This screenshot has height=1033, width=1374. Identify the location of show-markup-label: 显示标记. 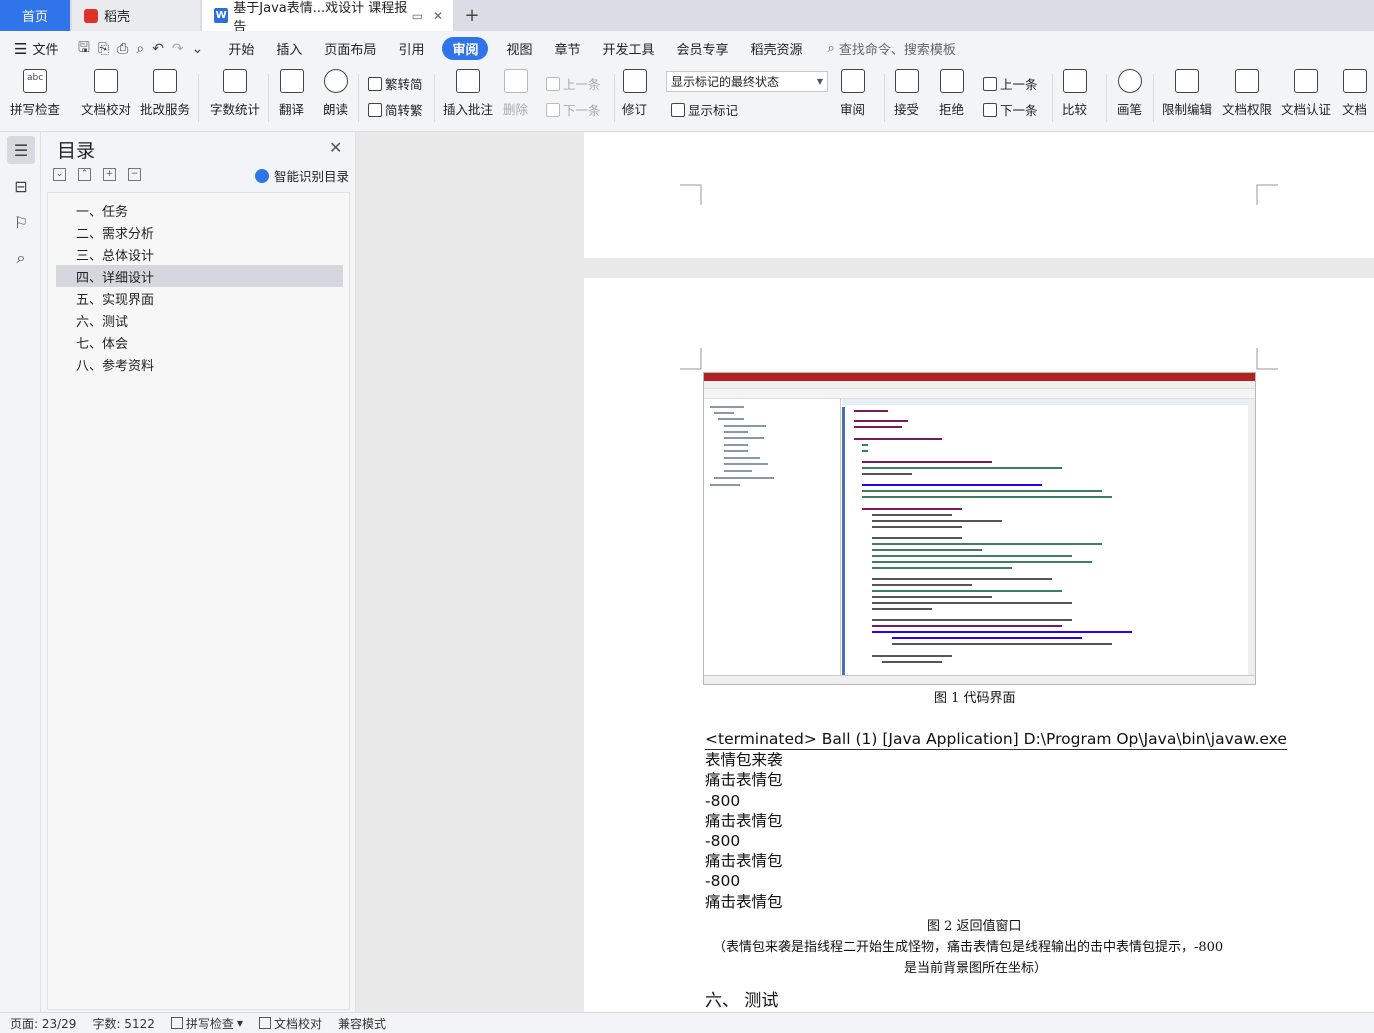
(713, 110).